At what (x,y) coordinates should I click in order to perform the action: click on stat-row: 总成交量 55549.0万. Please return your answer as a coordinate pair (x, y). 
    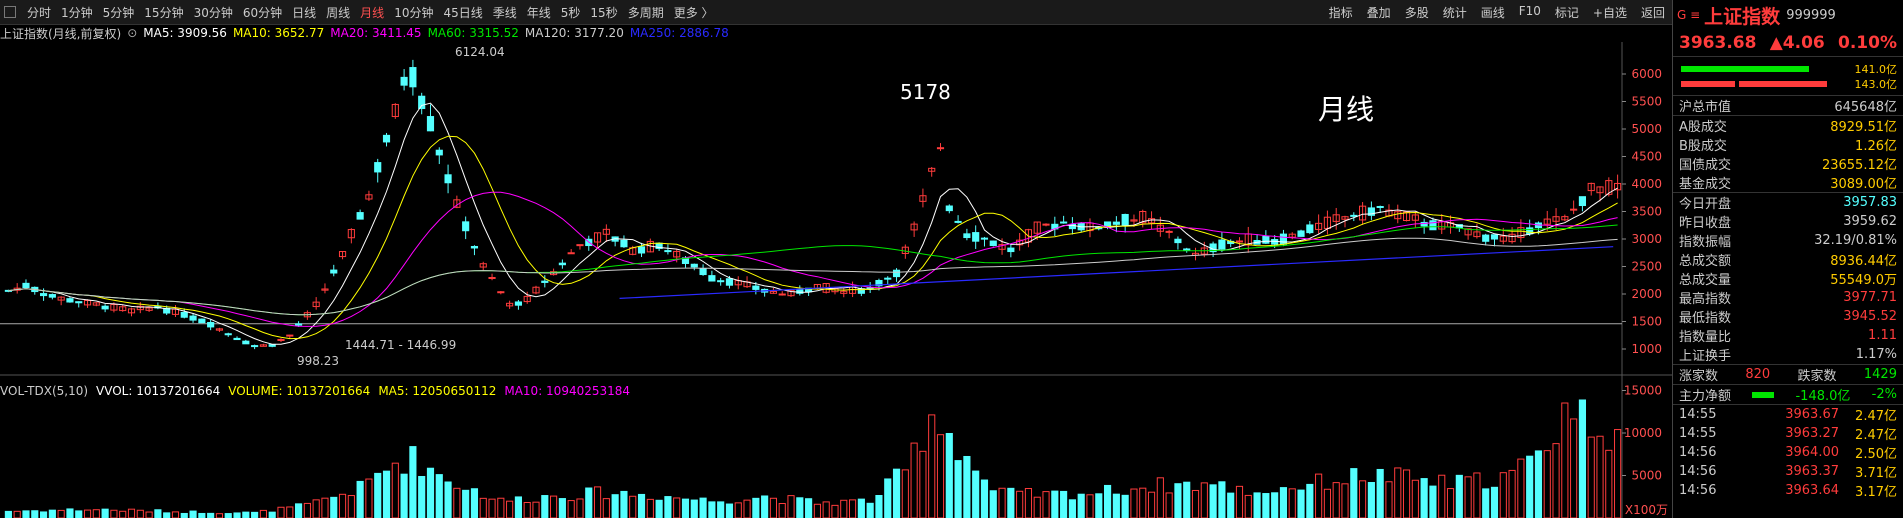
    Looking at the image, I should click on (1788, 280).